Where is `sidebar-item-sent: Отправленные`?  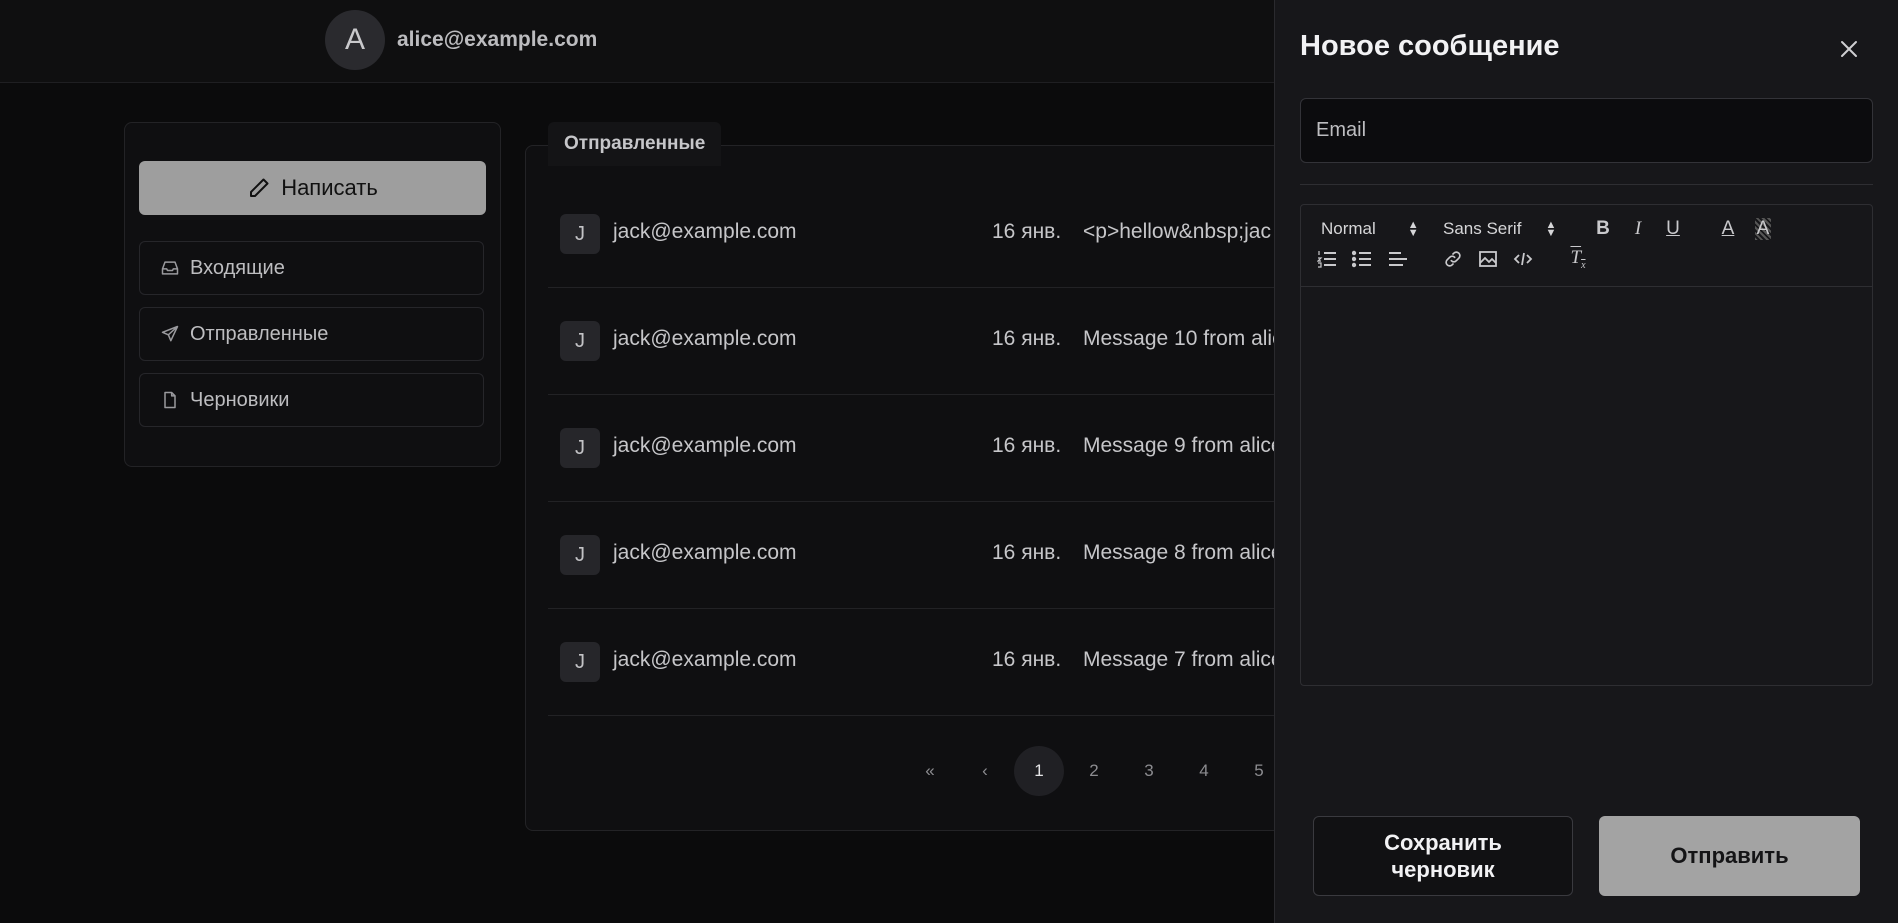
sidebar-item-sent: Отправленные is located at coordinates (311, 334).